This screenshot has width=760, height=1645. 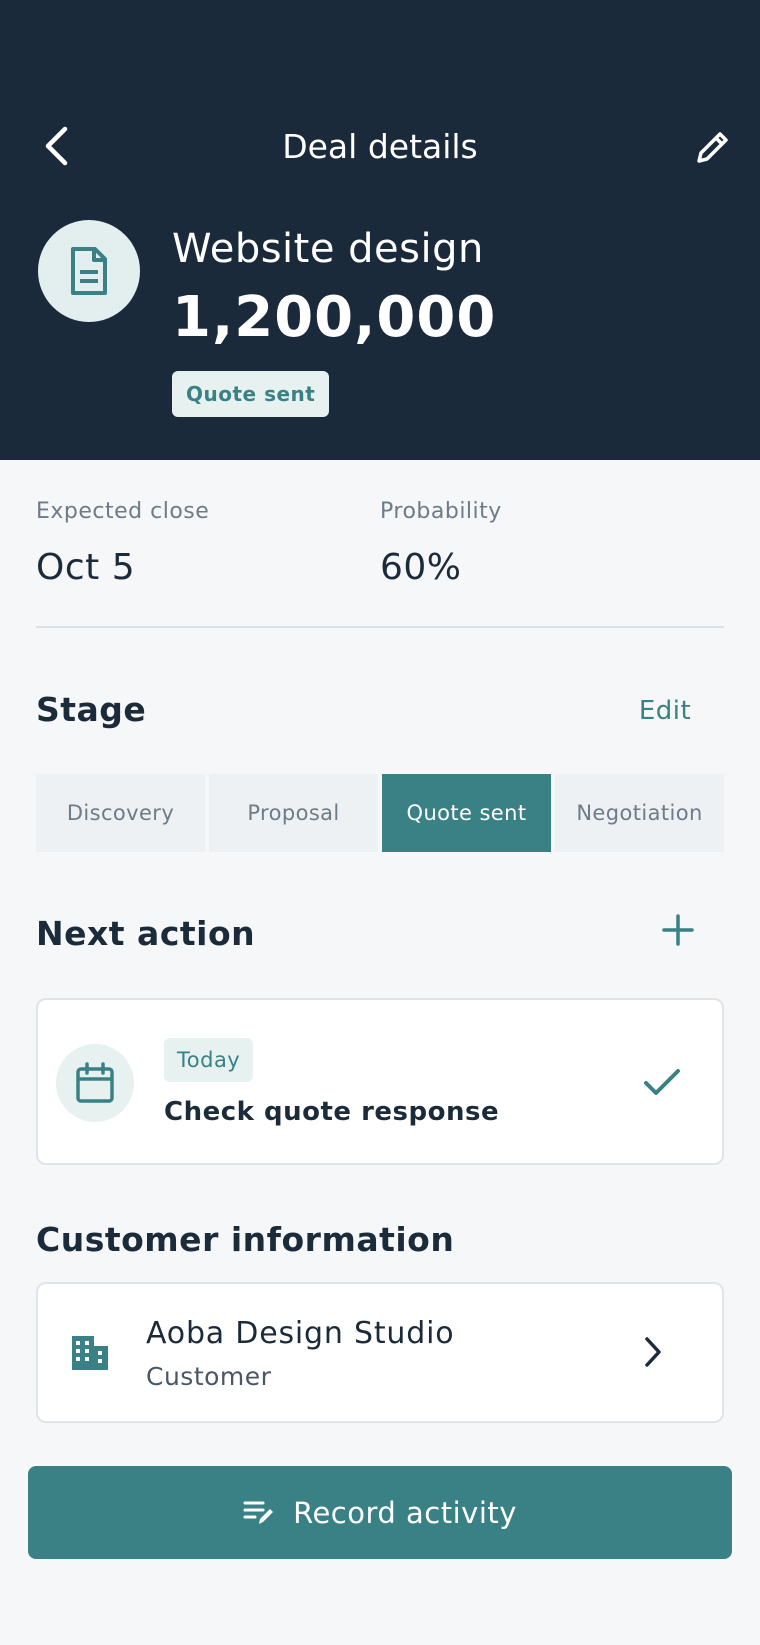 I want to click on customer-role: Customer, so click(x=209, y=1376).